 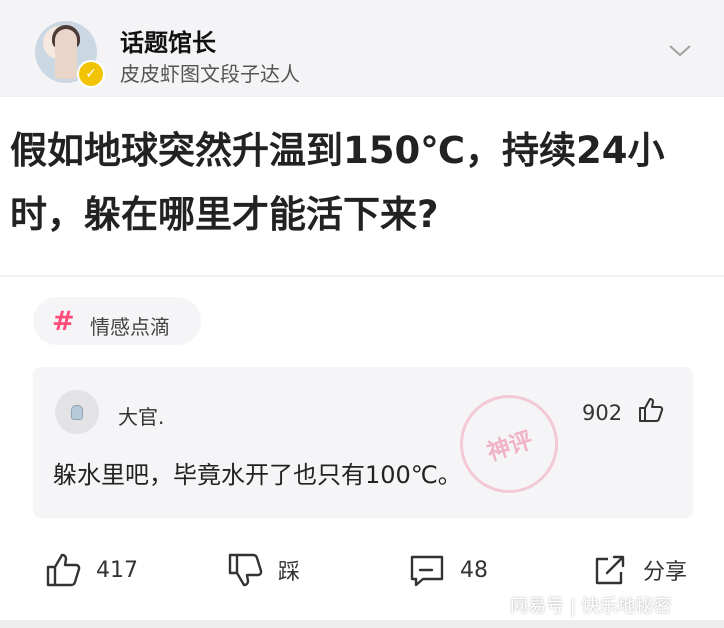 What do you see at coordinates (289, 572) in the screenshot?
I see `dislike-label: 踩` at bounding box center [289, 572].